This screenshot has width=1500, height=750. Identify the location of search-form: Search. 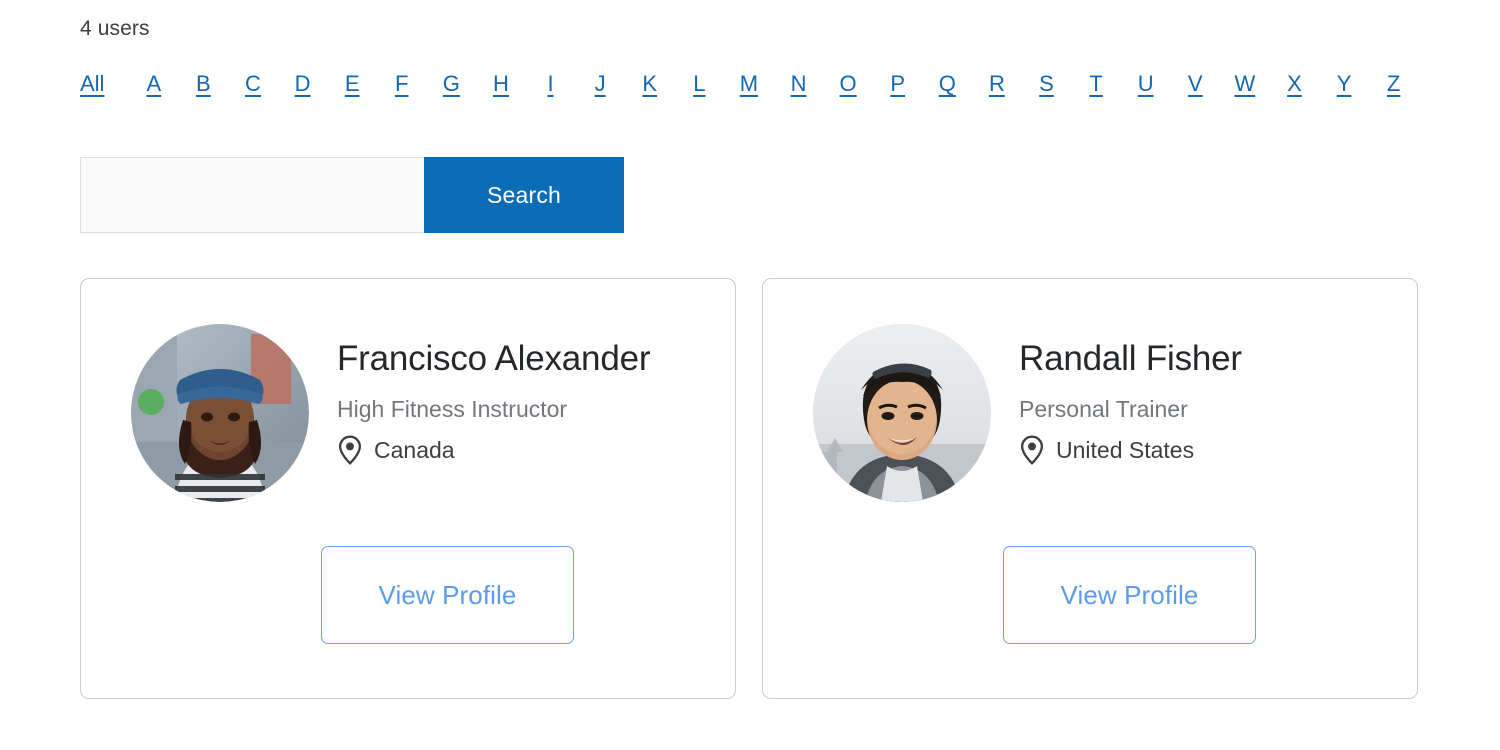
(352, 195).